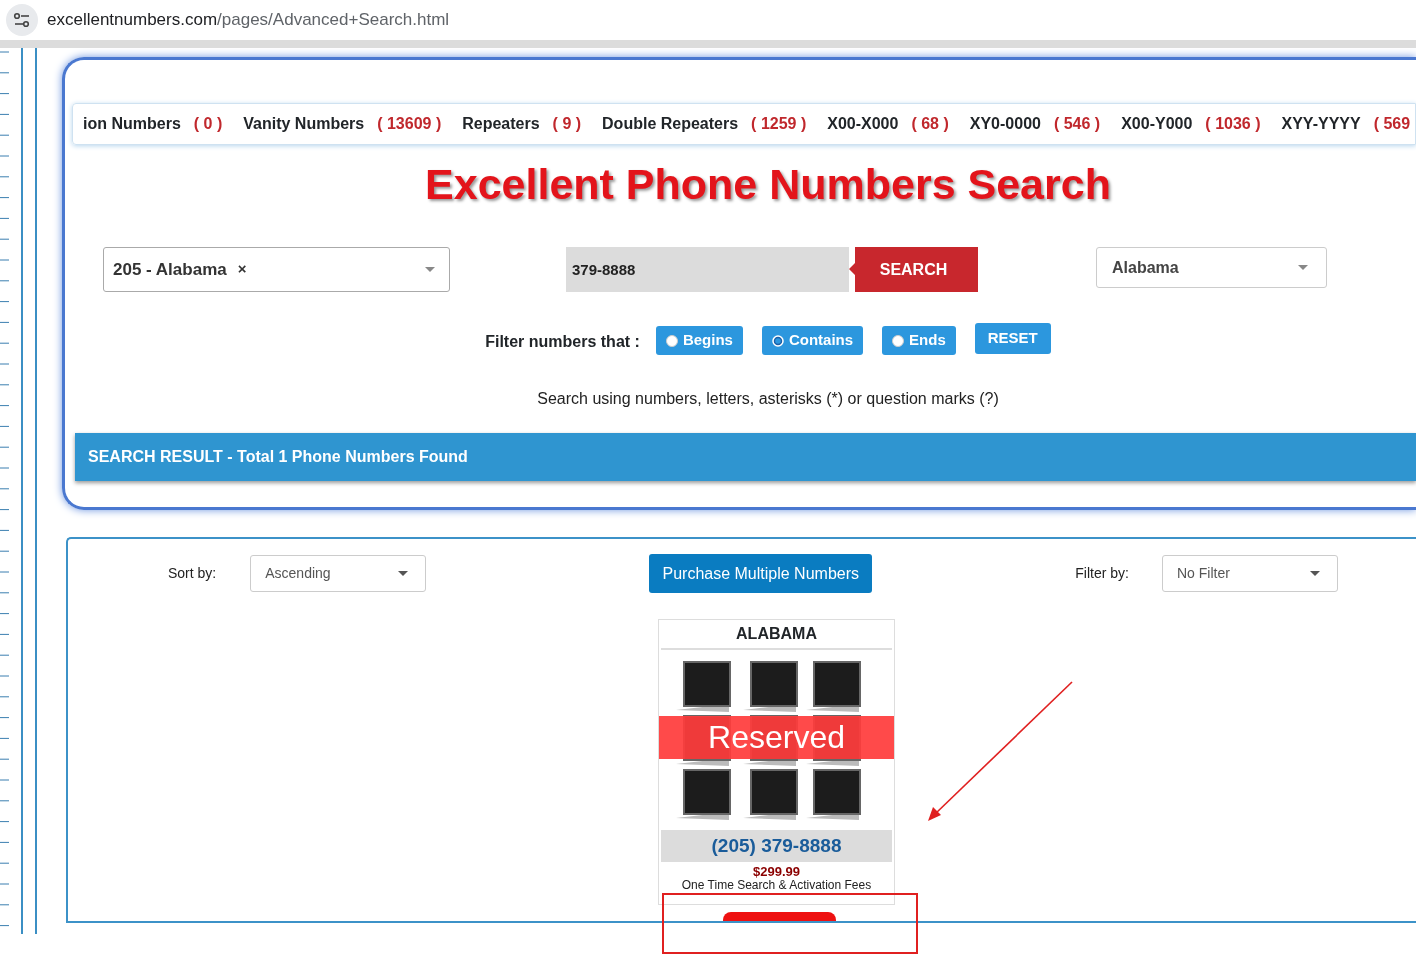  What do you see at coordinates (1392, 124) in the screenshot?
I see `category-count: ( 569` at bounding box center [1392, 124].